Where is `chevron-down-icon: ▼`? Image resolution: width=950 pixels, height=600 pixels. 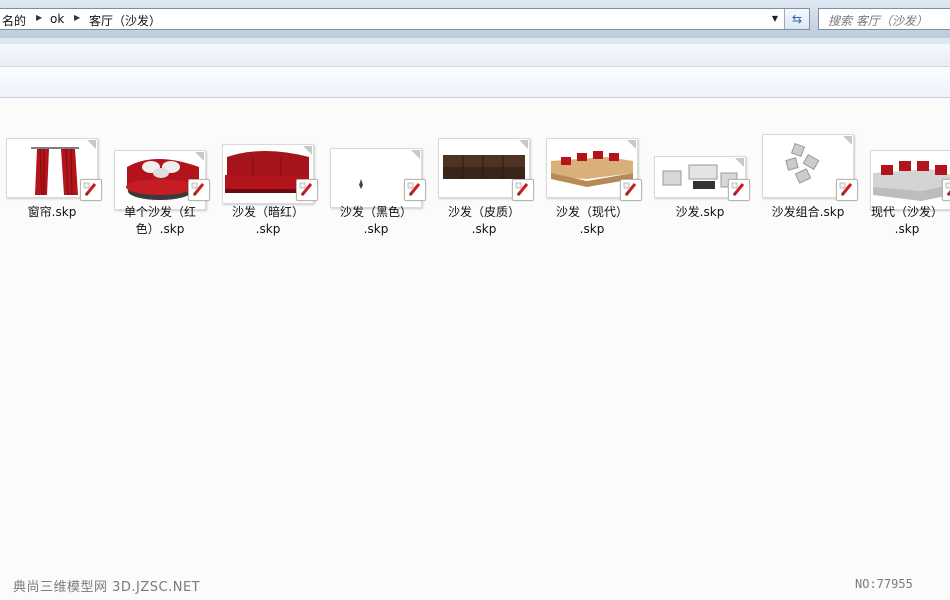
chevron-down-icon: ▼ is located at coordinates (775, 19).